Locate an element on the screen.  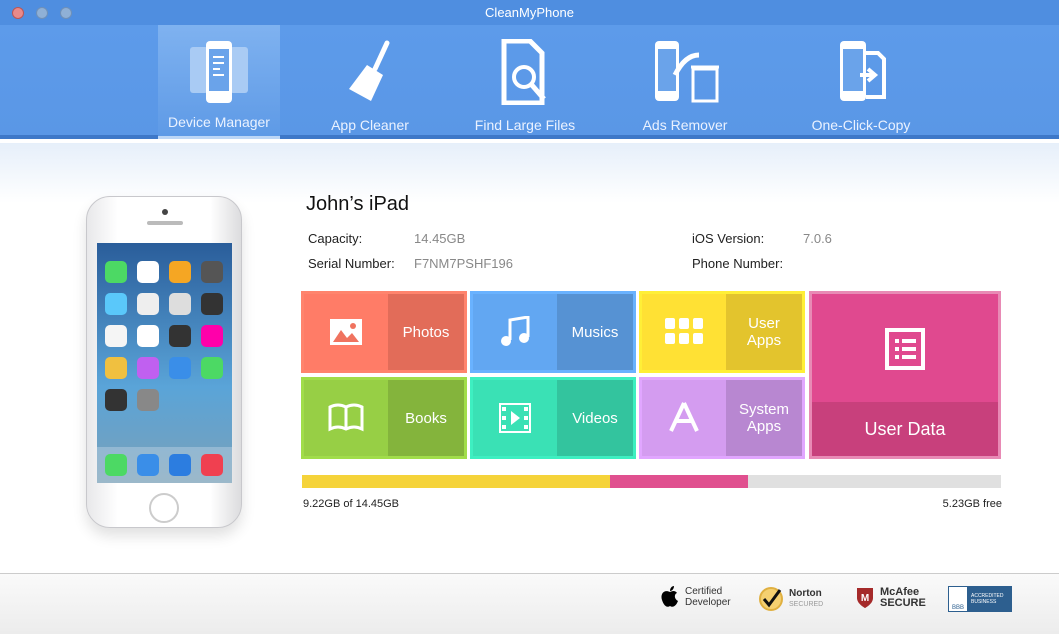
tile-videos: Videos is located at coordinates (553, 418).